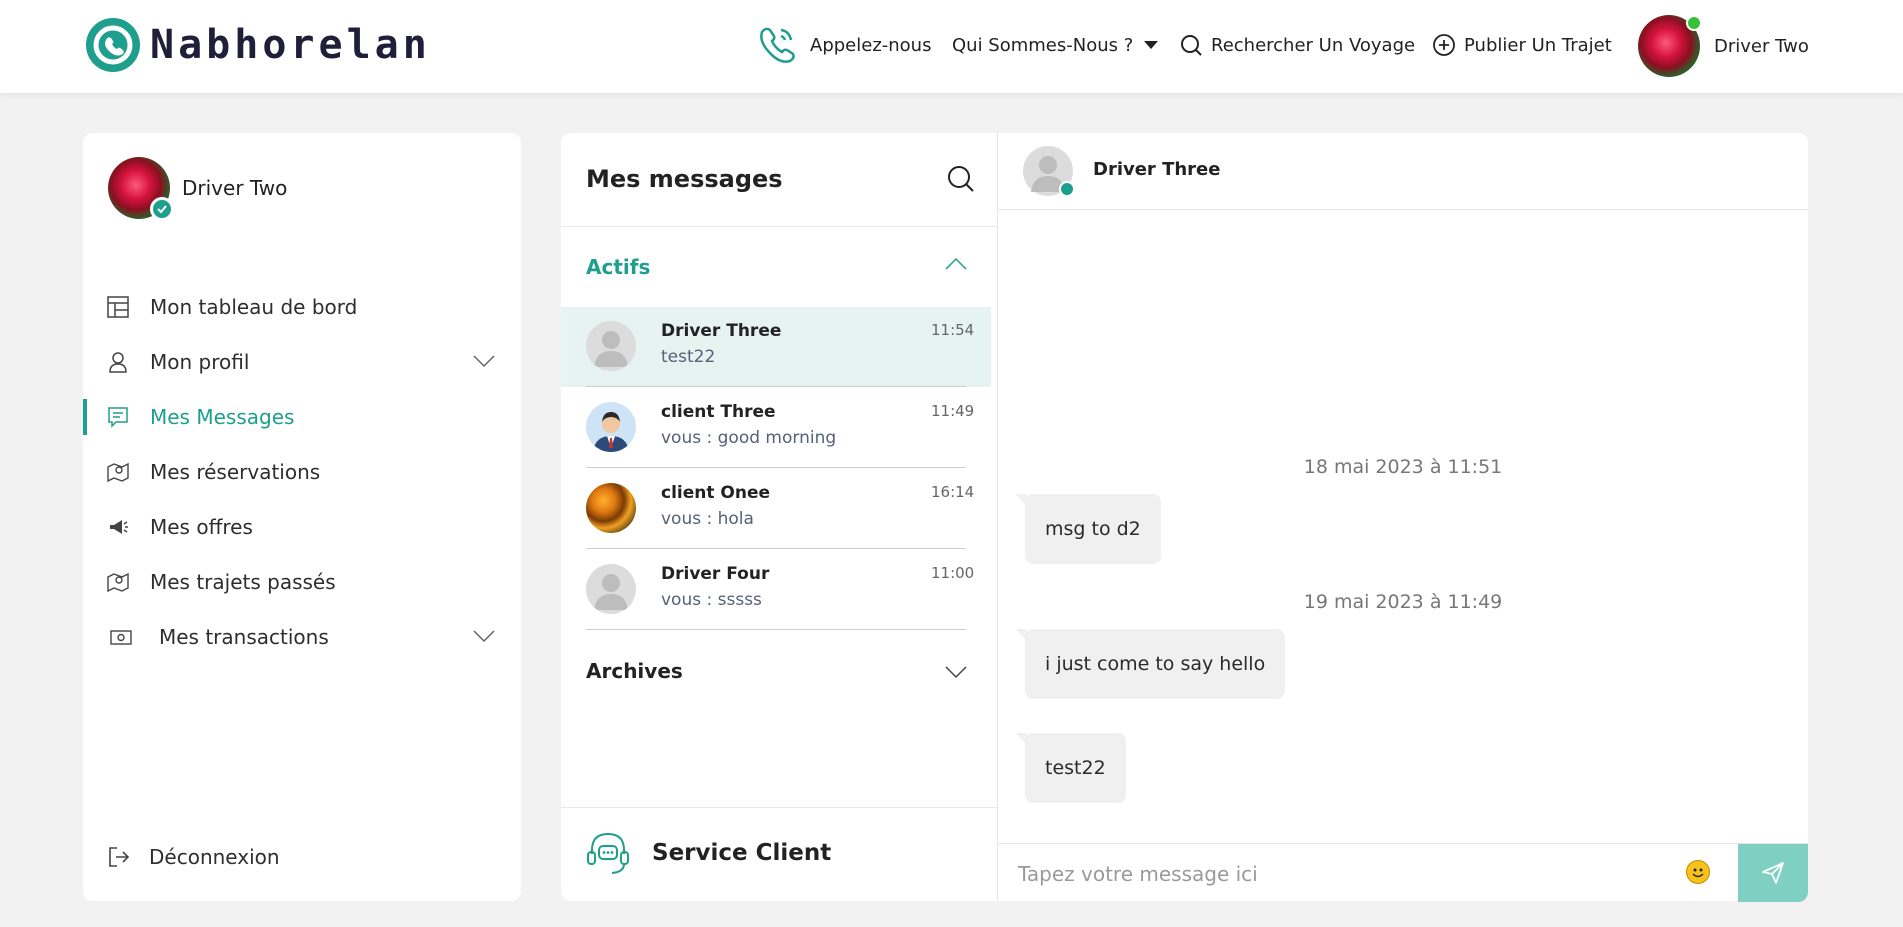  I want to click on chat-contact-name: Driver Three, so click(1156, 169).